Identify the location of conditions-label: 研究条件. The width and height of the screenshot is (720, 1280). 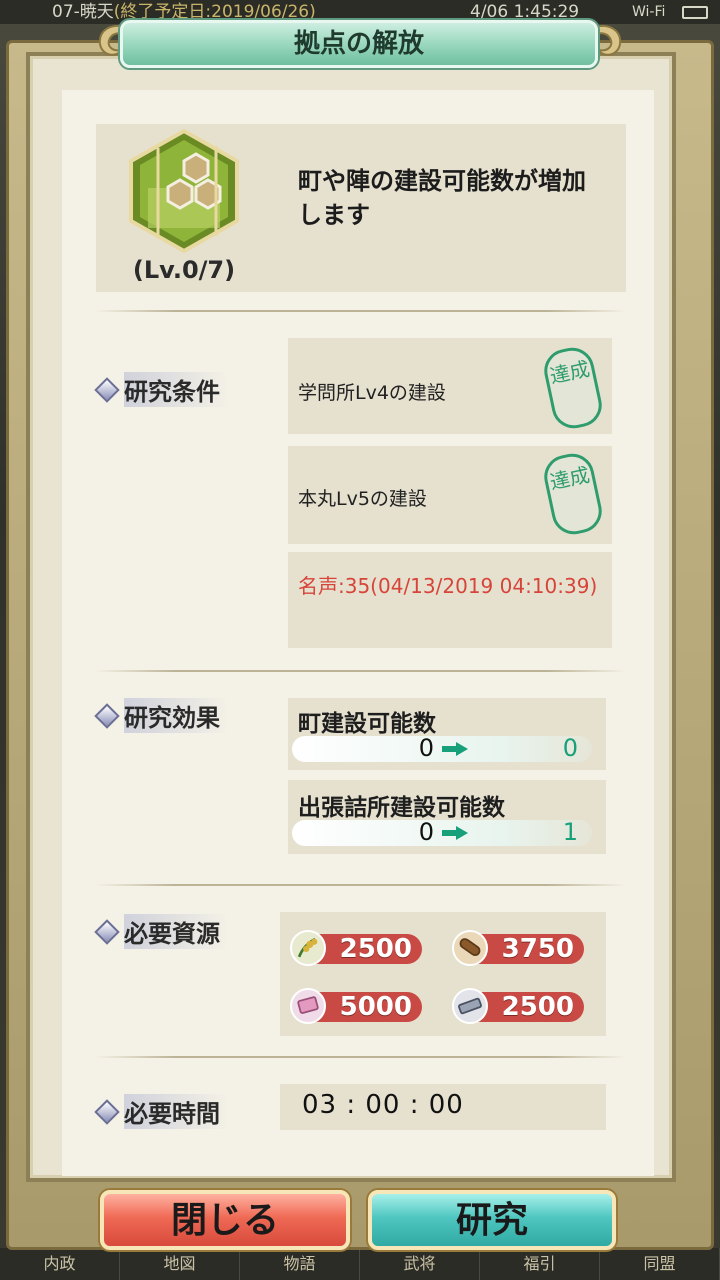
(161, 389).